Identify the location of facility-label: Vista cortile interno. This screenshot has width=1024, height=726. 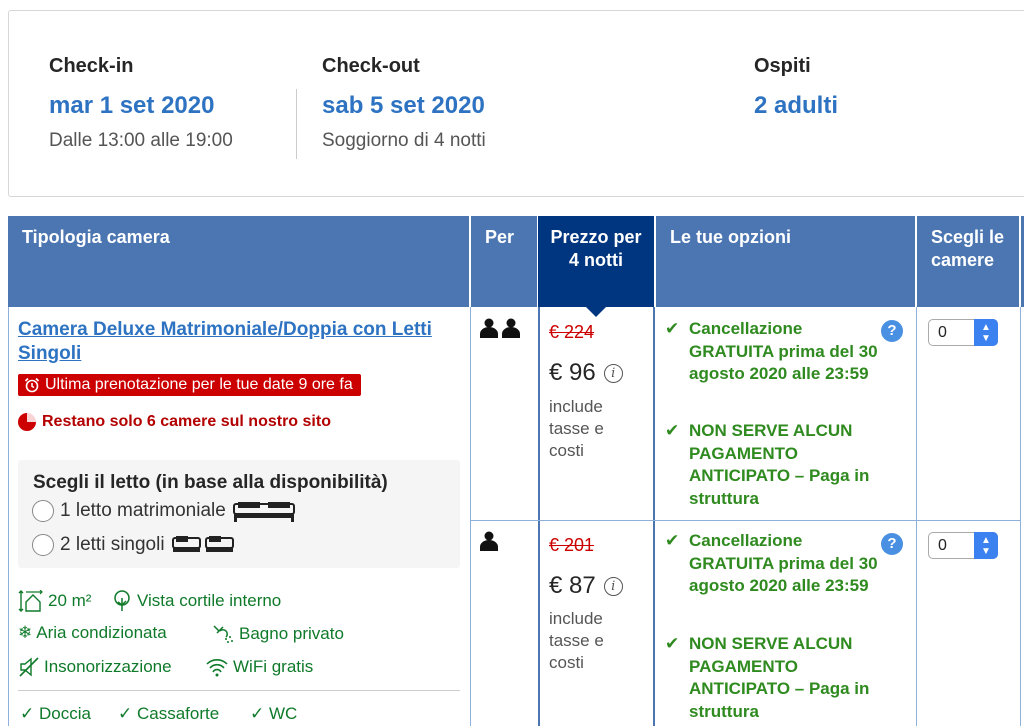
(209, 600).